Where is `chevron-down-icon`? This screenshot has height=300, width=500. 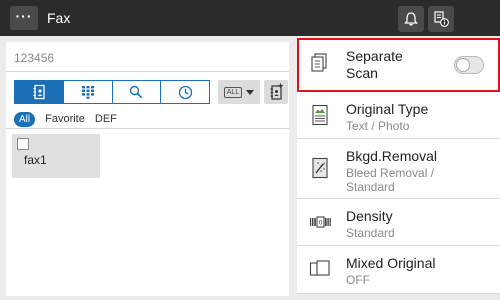 chevron-down-icon is located at coordinates (250, 92).